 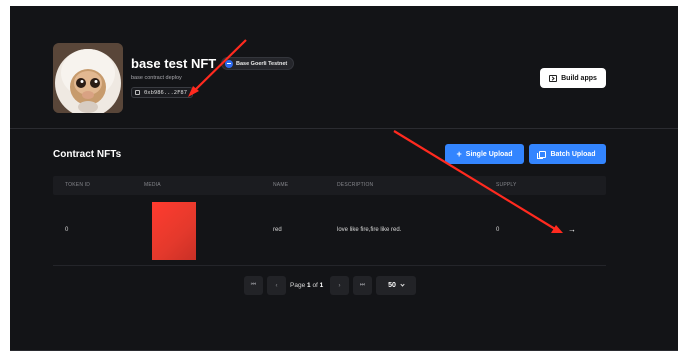 What do you see at coordinates (253, 285) in the screenshot?
I see `first-page-button: ⏮` at bounding box center [253, 285].